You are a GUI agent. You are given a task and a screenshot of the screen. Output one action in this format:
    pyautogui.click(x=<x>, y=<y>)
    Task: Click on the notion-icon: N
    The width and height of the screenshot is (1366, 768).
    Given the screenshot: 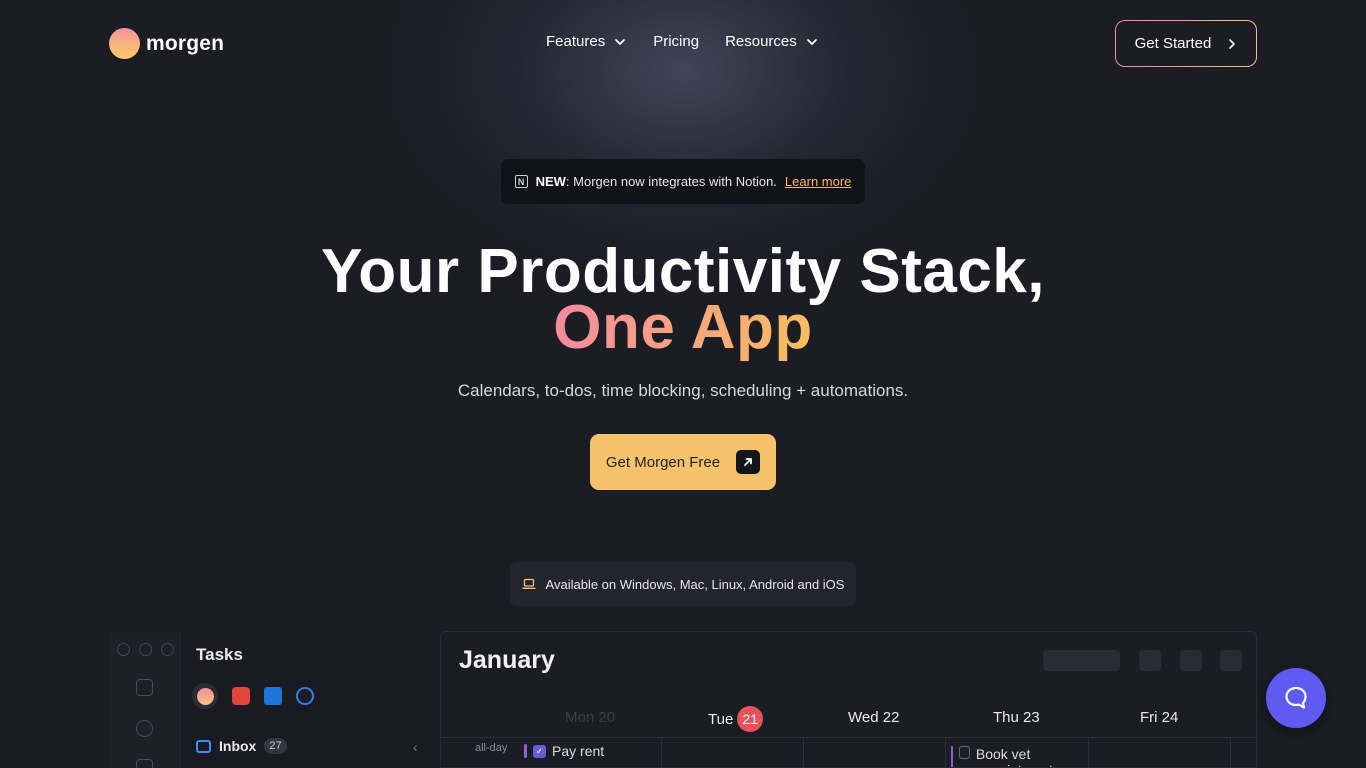 What is the action you would take?
    pyautogui.click(x=521, y=181)
    